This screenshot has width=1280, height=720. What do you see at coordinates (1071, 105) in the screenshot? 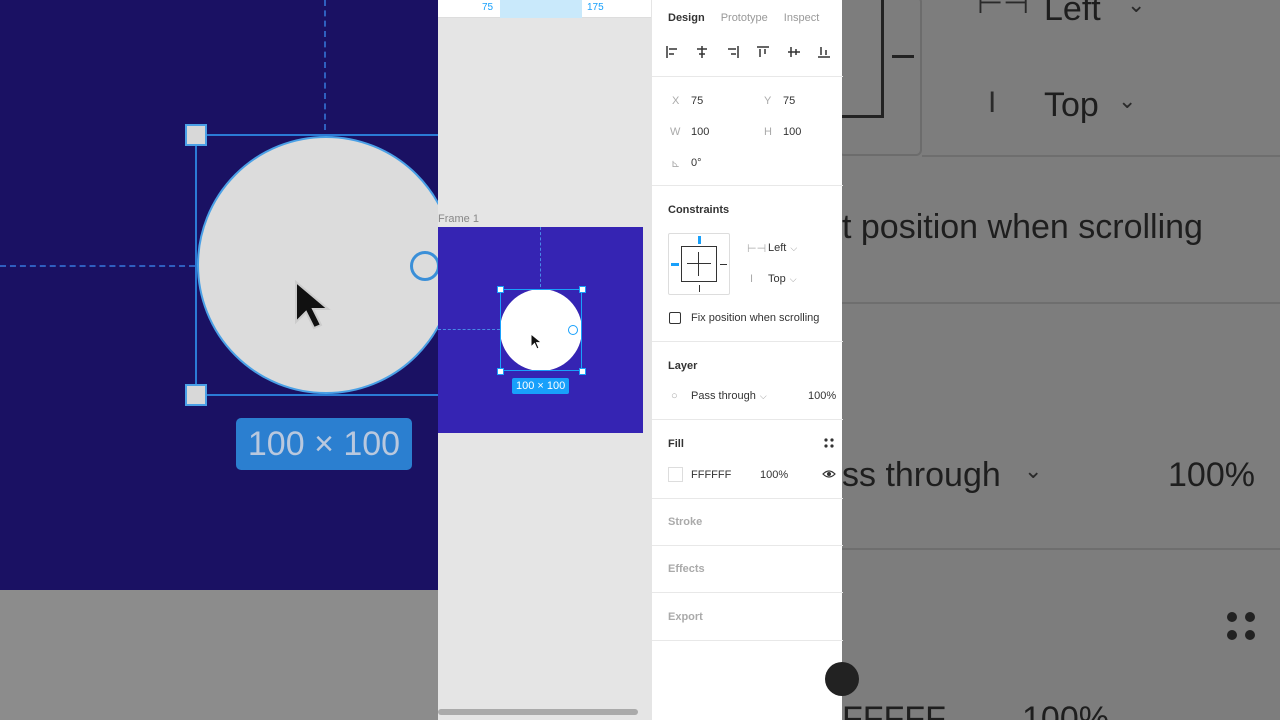
I see `zoomed-top-label: Top` at bounding box center [1071, 105].